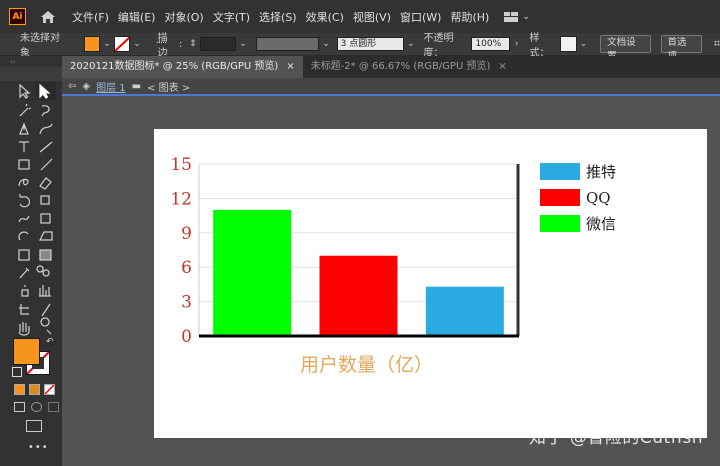 This screenshot has width=720, height=466. I want to click on fill-color-front, so click(26, 351).